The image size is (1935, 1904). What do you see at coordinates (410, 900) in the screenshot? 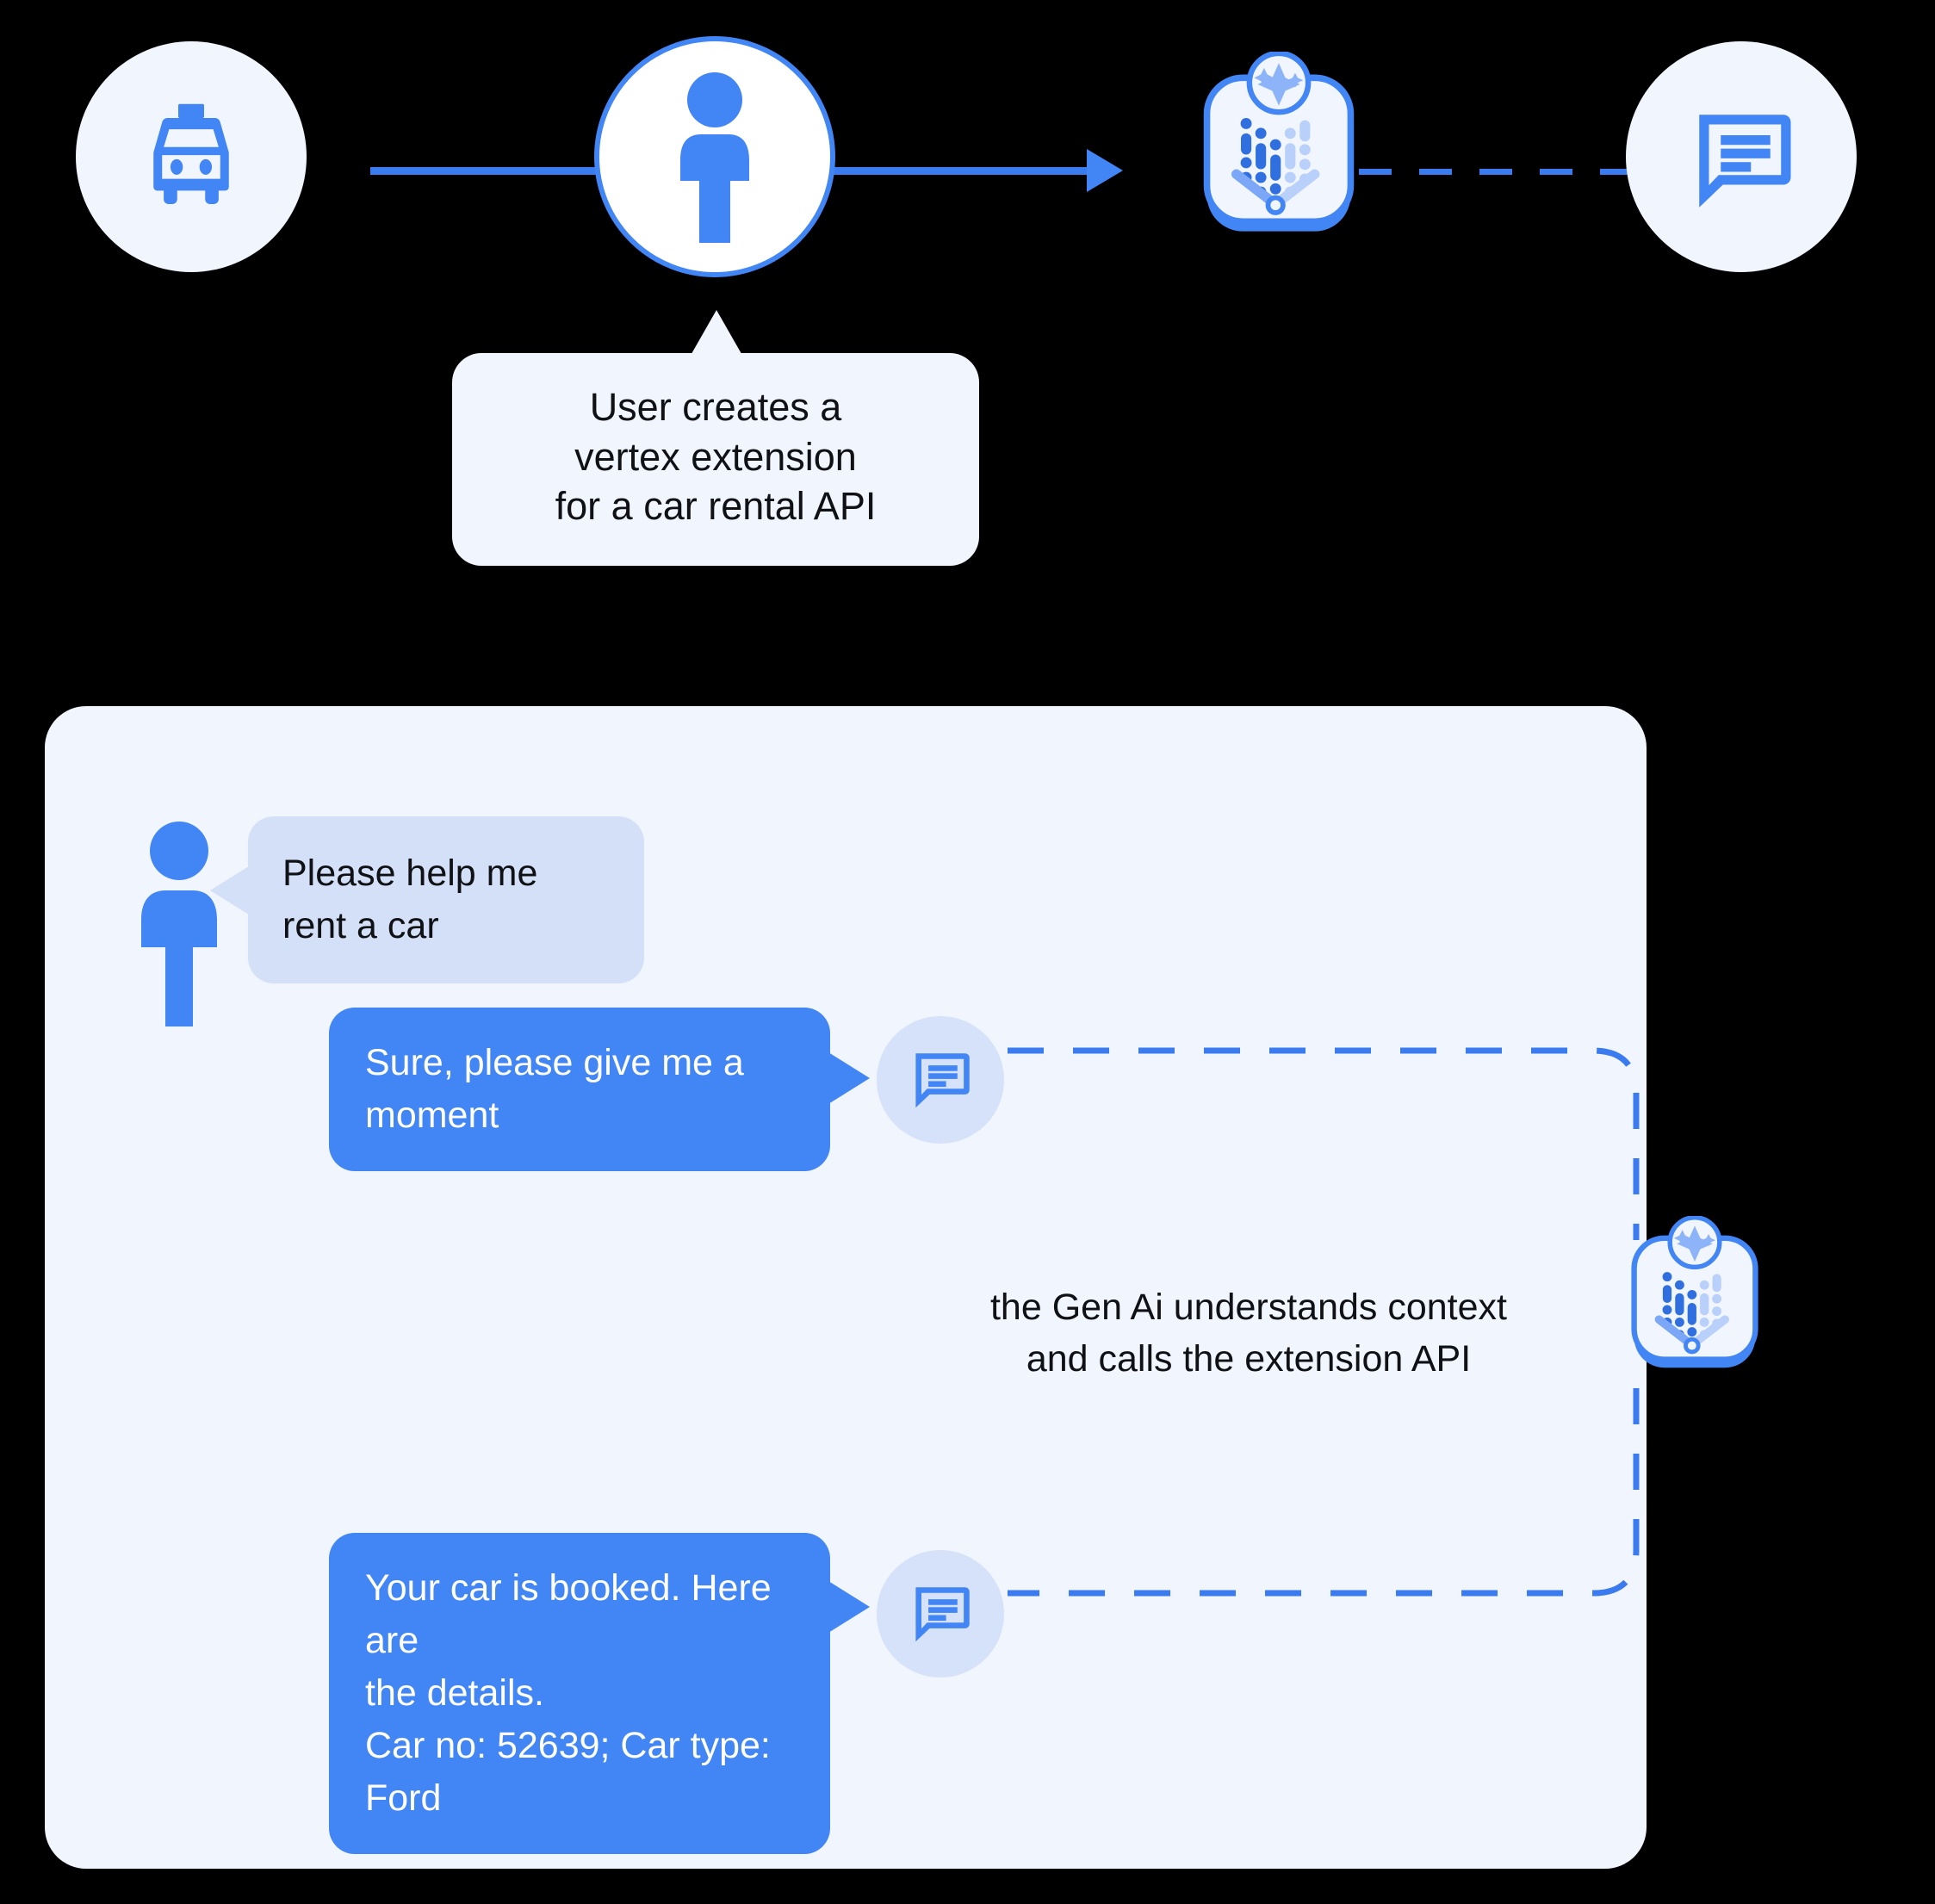
I see `chat-message-text: Please help me rent a car` at bounding box center [410, 900].